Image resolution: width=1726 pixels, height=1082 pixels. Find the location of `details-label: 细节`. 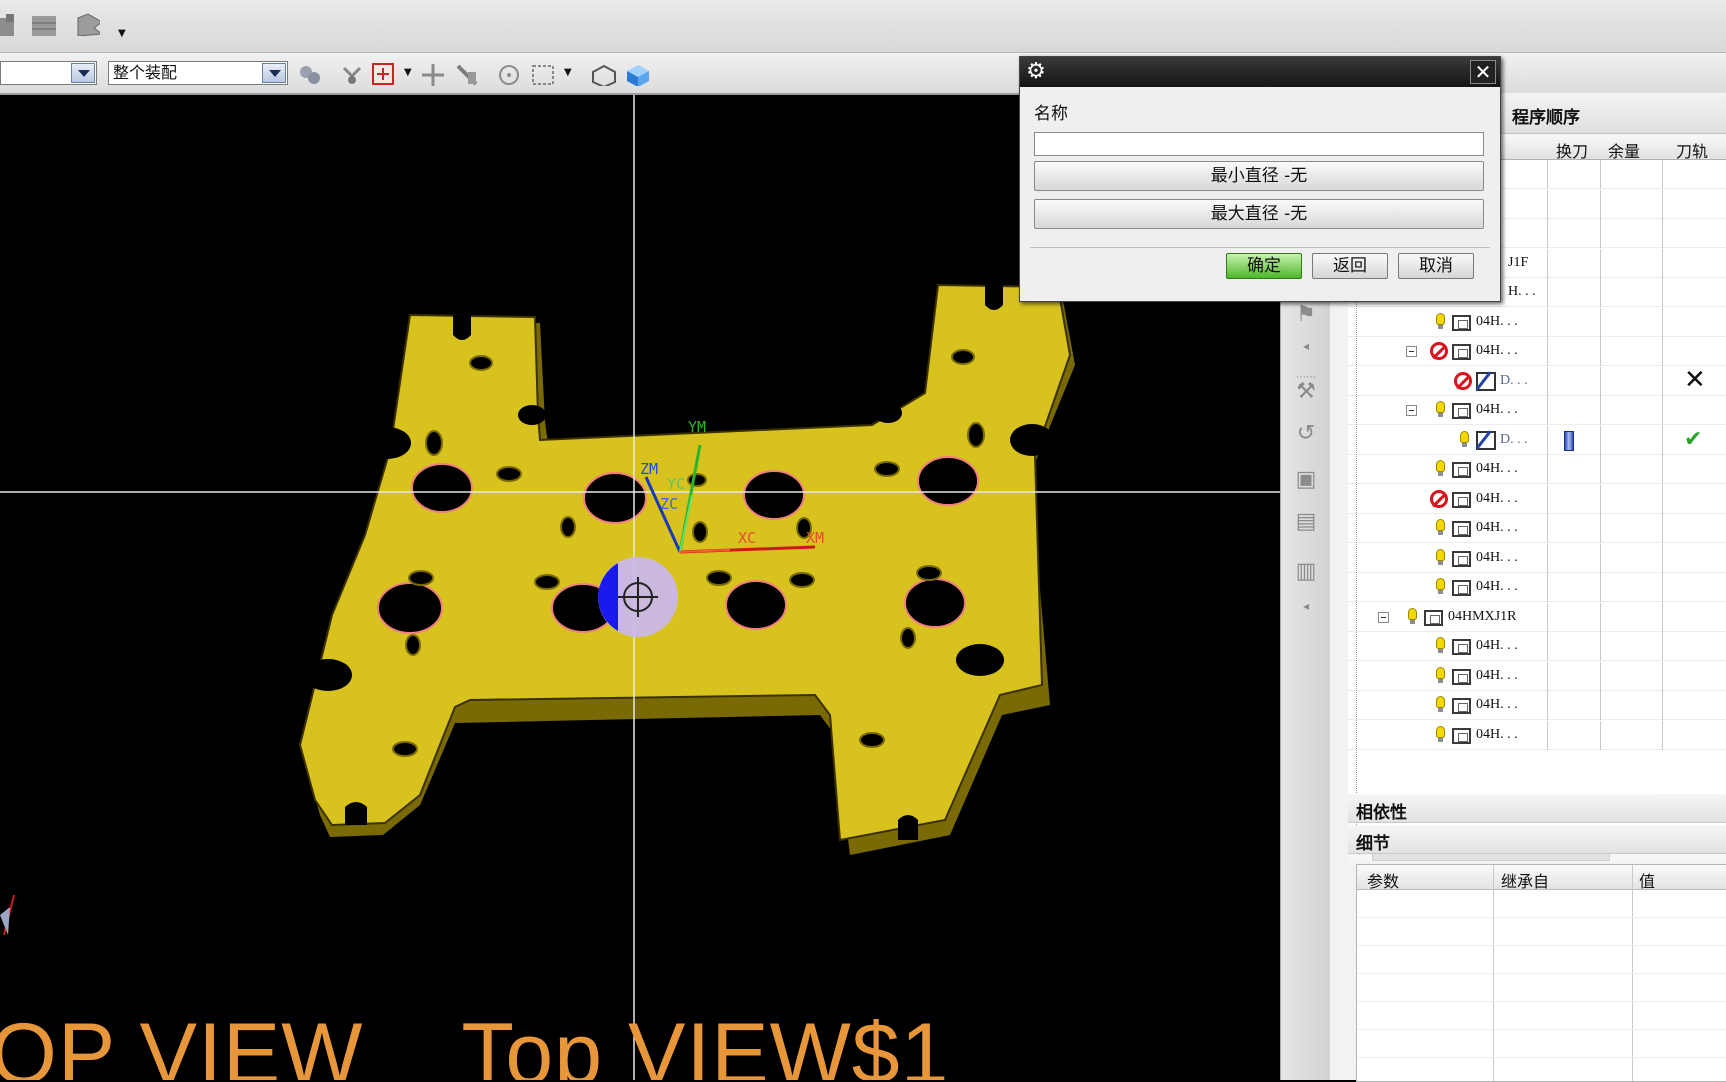

details-label: 细节 is located at coordinates (1373, 844).